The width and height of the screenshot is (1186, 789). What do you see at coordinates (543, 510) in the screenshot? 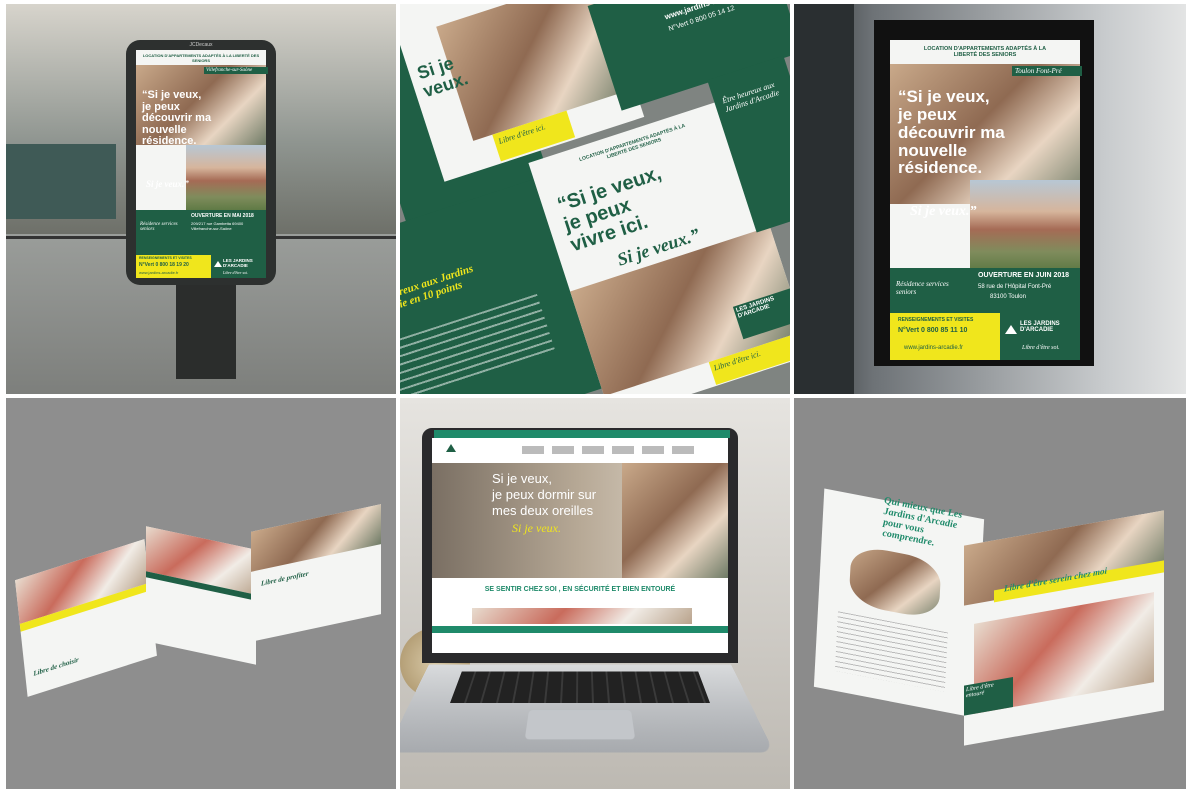
I see `hero-line-3: mes deux oreilles` at bounding box center [543, 510].